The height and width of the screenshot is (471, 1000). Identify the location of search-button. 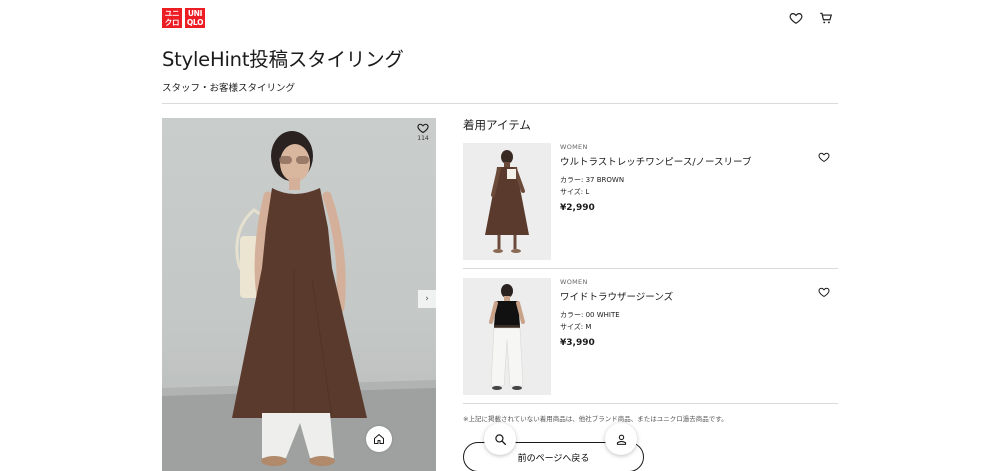
(500, 439).